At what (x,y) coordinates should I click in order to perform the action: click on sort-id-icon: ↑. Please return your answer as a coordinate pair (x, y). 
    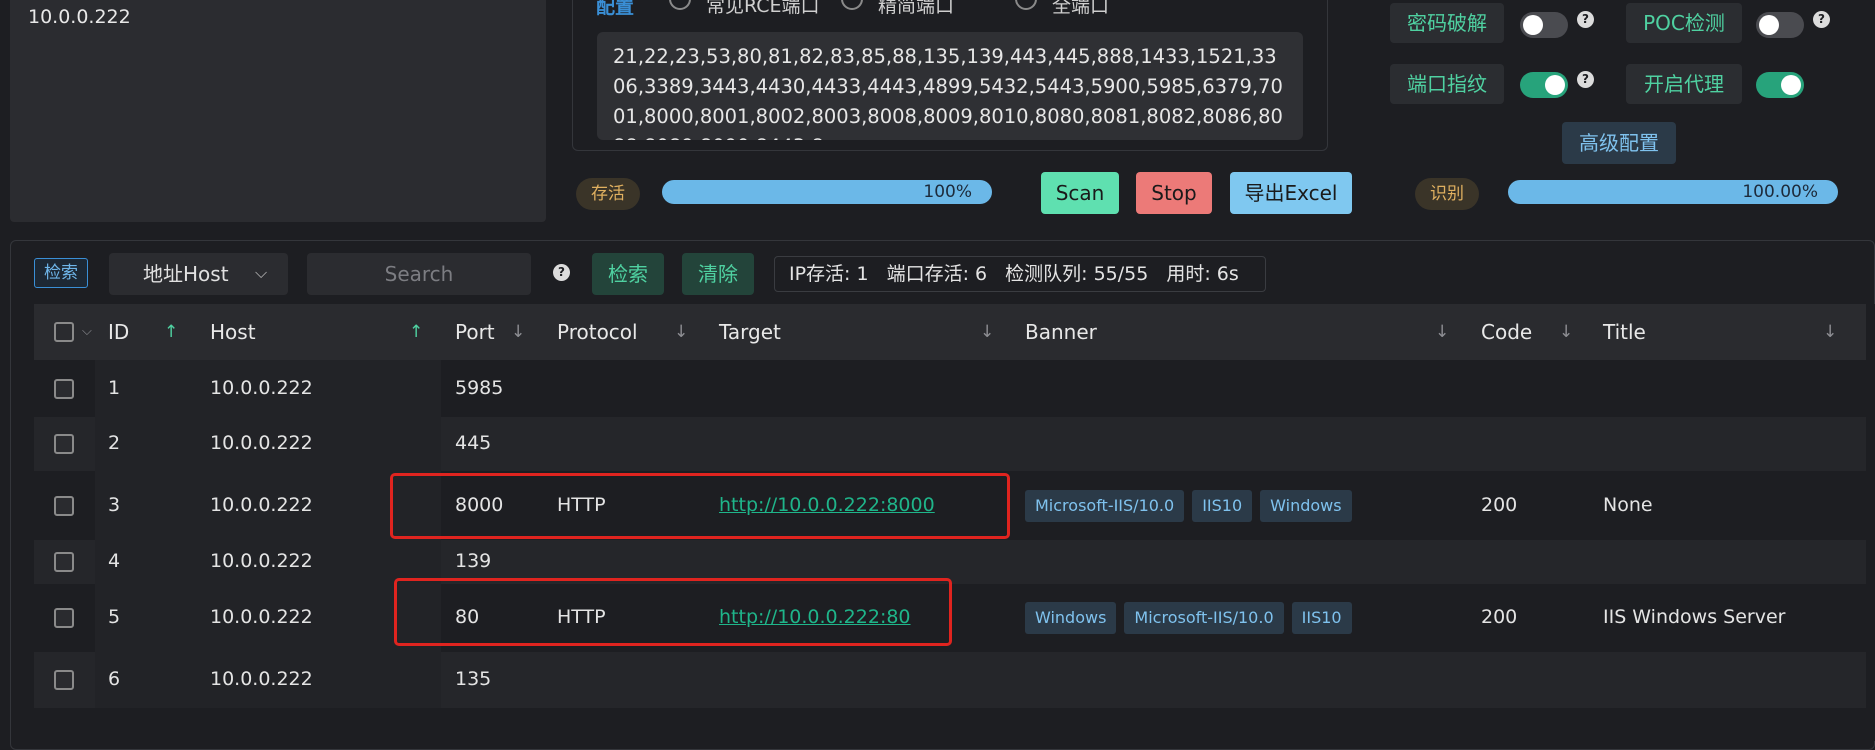
    Looking at the image, I should click on (171, 332).